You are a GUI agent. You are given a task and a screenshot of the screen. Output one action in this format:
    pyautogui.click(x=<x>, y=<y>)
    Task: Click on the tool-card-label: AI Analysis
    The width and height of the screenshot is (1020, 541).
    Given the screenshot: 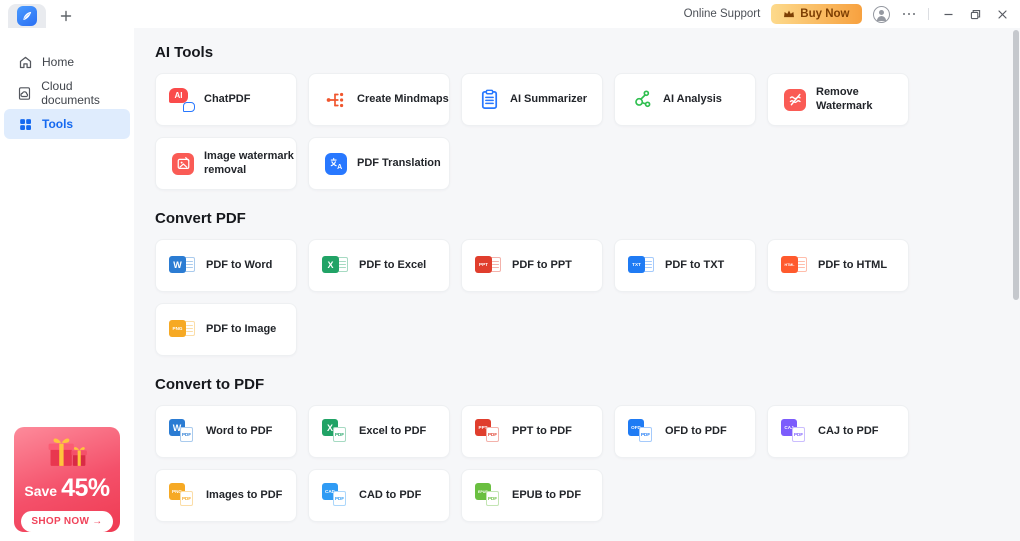 What is the action you would take?
    pyautogui.click(x=692, y=98)
    